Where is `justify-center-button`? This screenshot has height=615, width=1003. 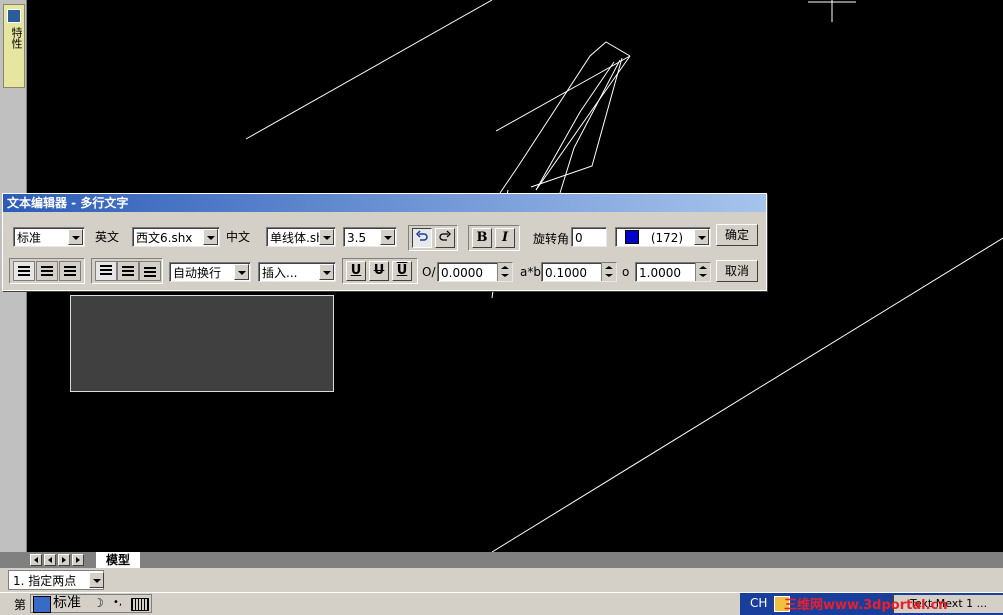
justify-center-button is located at coordinates (47, 271).